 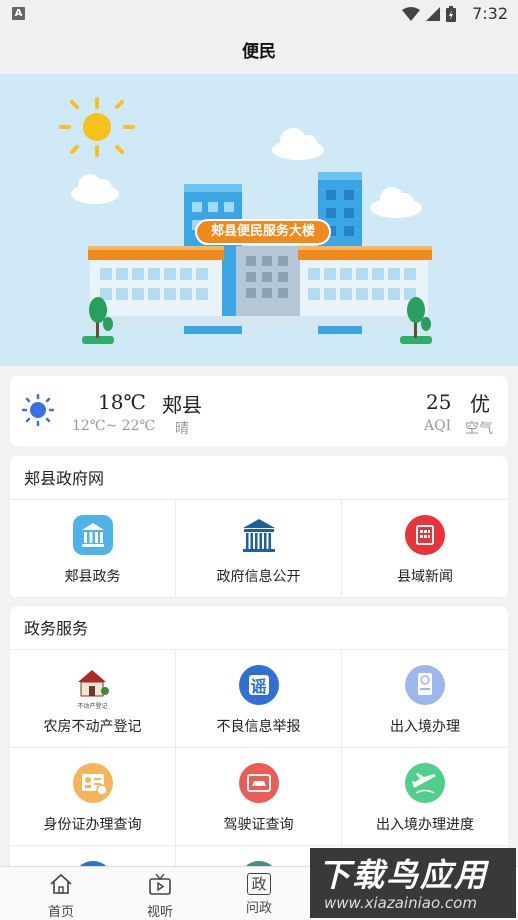 I want to click on weather-condition: 晴, so click(x=182, y=429).